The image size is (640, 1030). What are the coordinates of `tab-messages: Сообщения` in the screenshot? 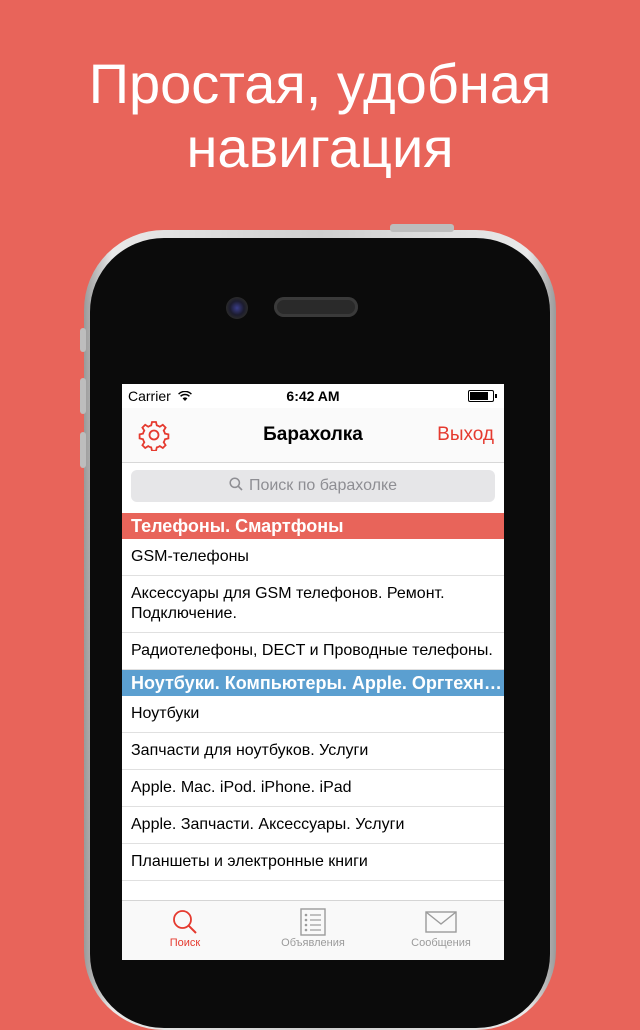 It's located at (441, 928).